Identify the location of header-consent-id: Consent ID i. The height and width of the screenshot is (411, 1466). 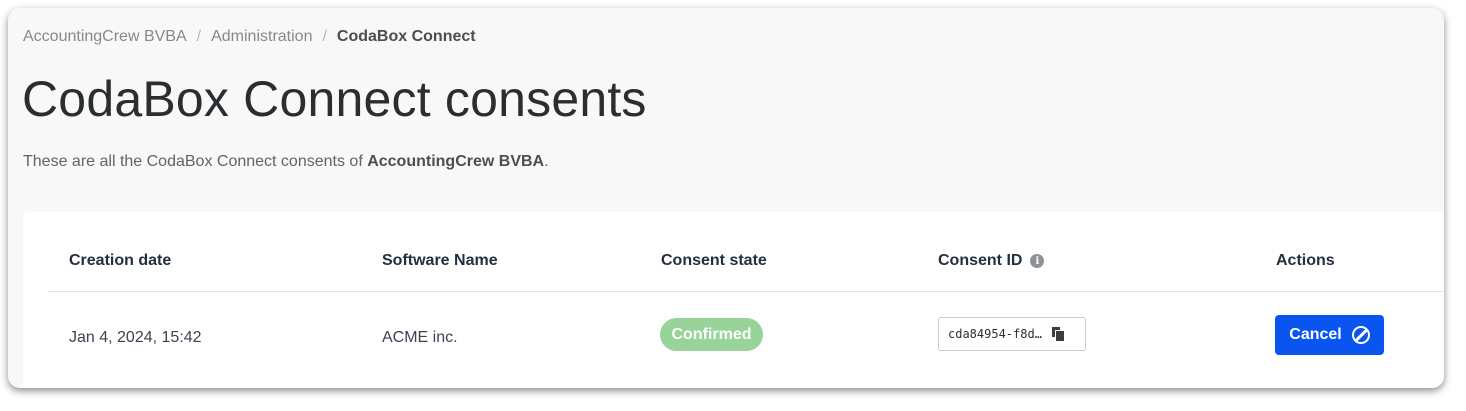
(991, 261).